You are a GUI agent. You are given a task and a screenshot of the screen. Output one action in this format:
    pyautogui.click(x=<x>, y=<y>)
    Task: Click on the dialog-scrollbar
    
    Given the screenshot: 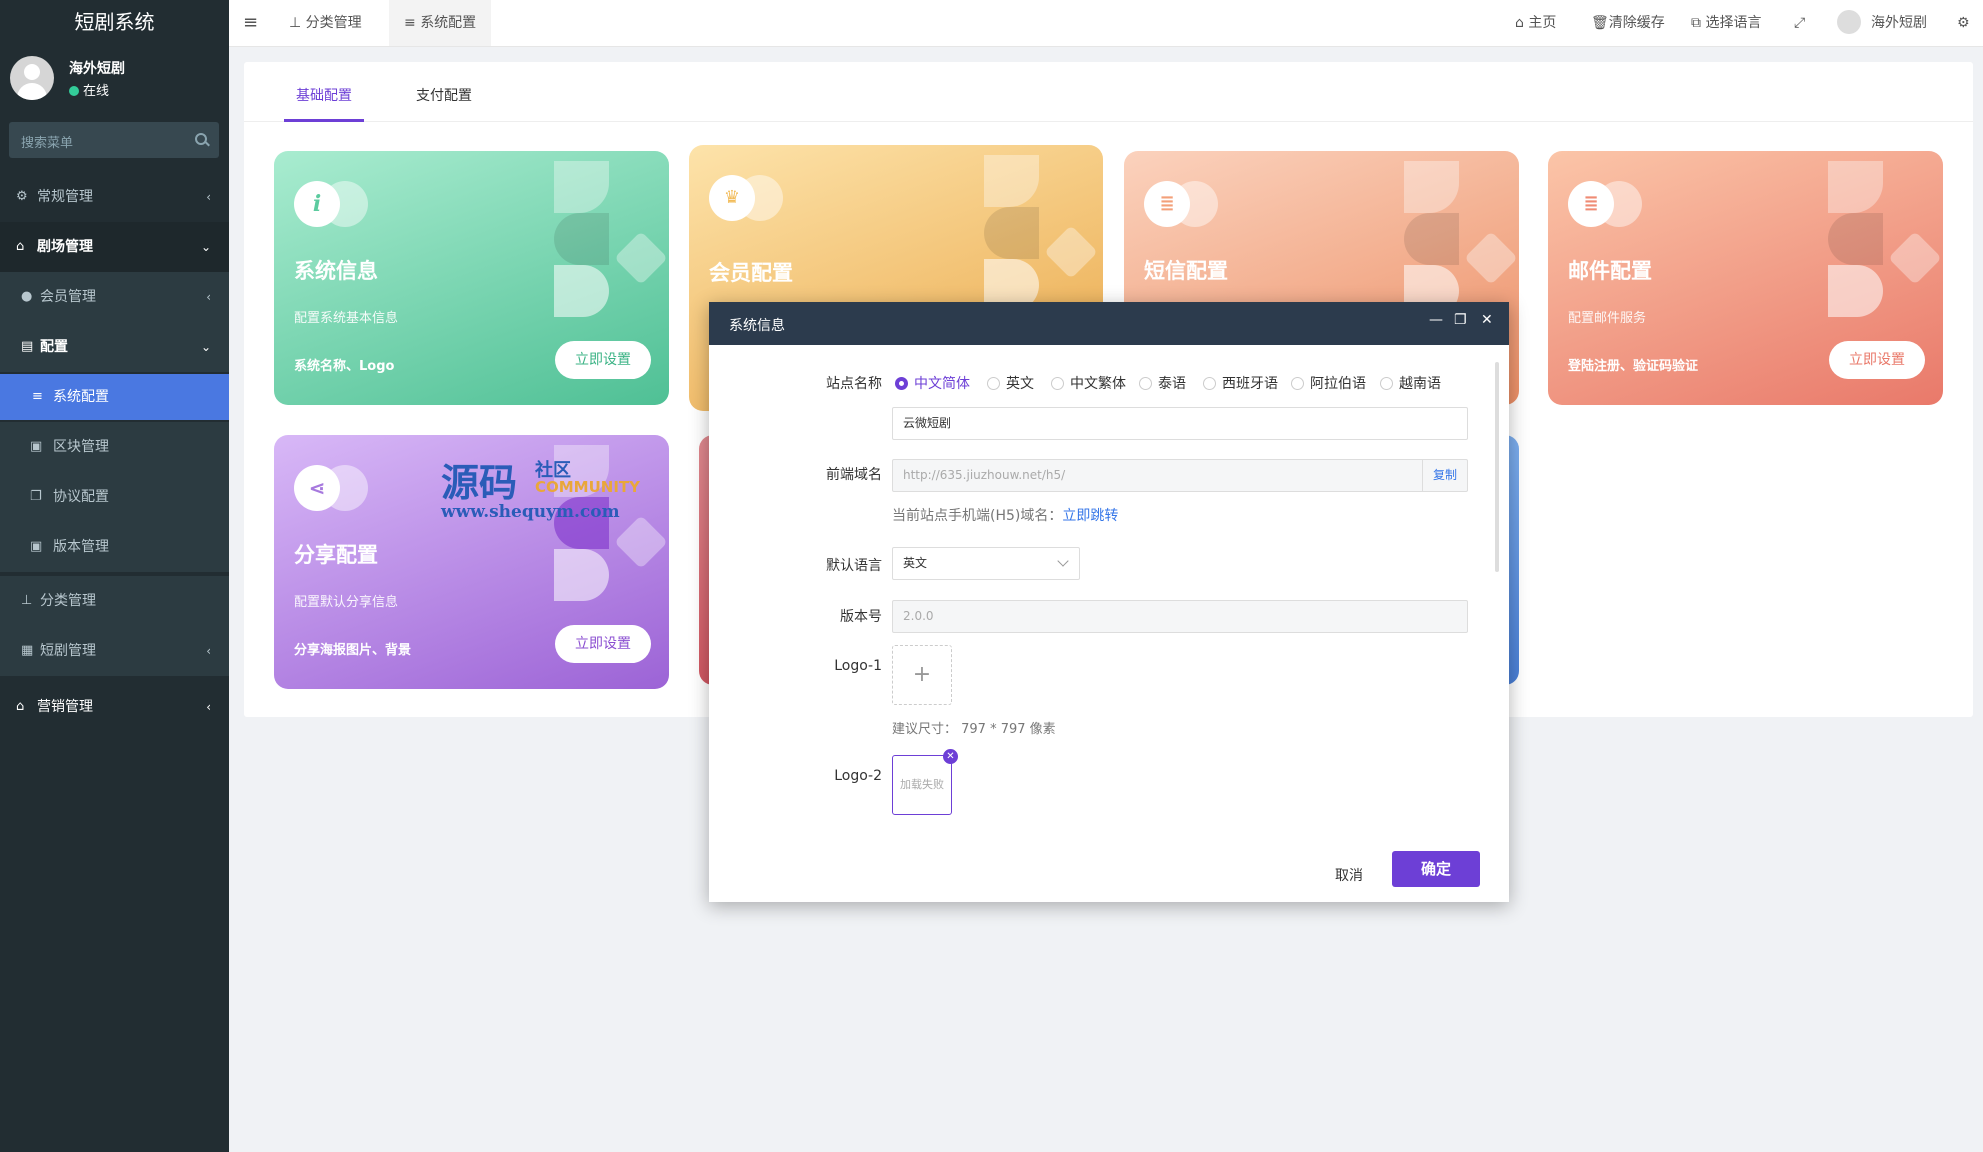 What is the action you would take?
    pyautogui.click(x=1497, y=467)
    